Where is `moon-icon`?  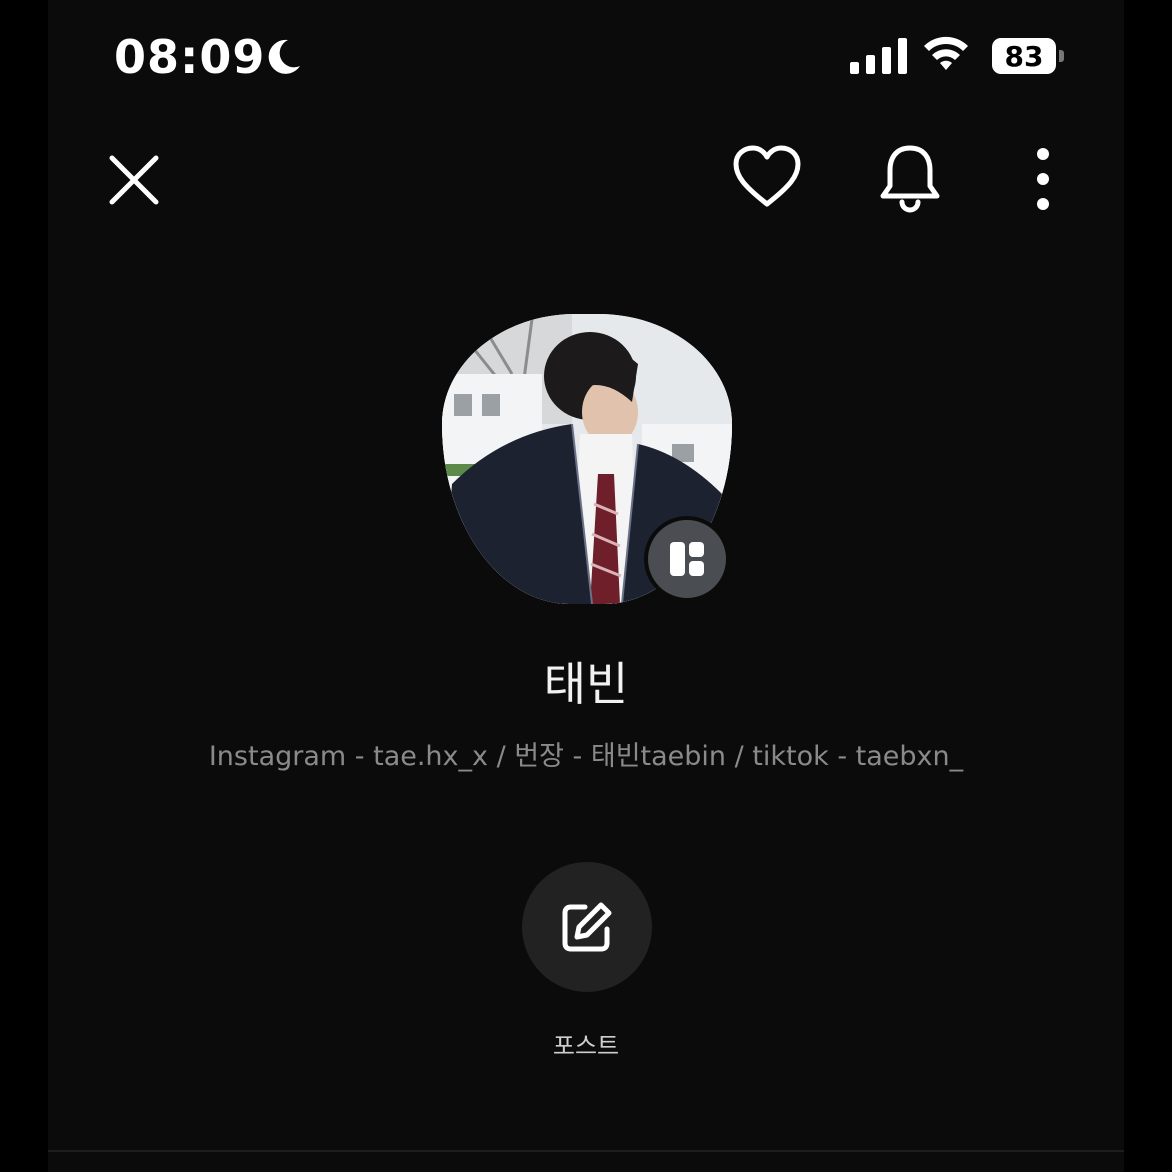
moon-icon is located at coordinates (284, 56).